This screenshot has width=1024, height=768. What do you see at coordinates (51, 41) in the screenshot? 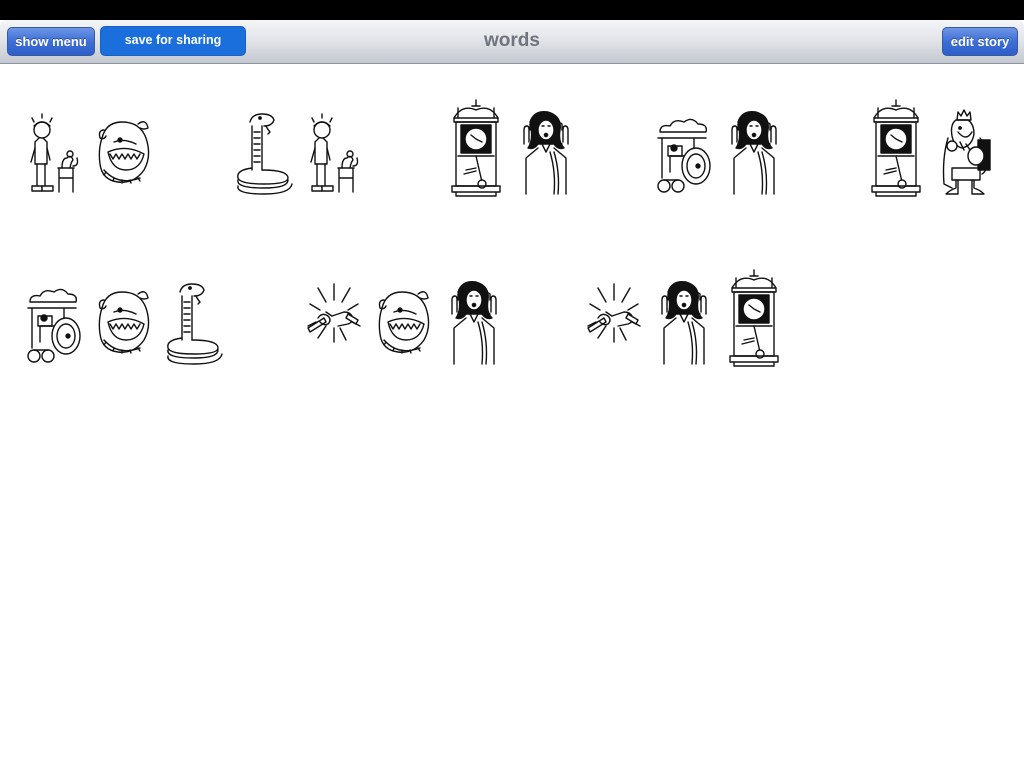
I see `show-menu-button: show menu` at bounding box center [51, 41].